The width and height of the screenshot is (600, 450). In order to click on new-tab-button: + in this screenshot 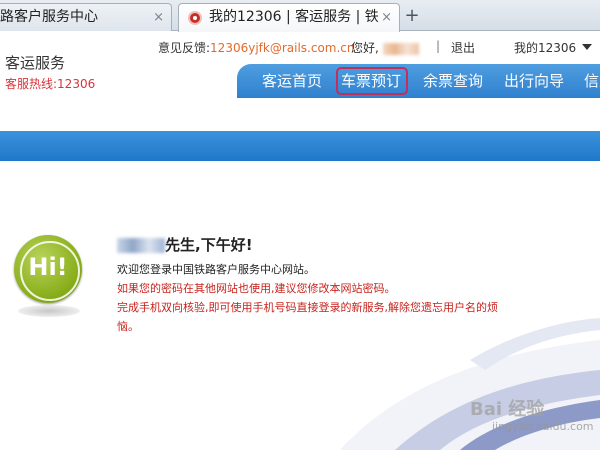, I will do `click(412, 17)`.